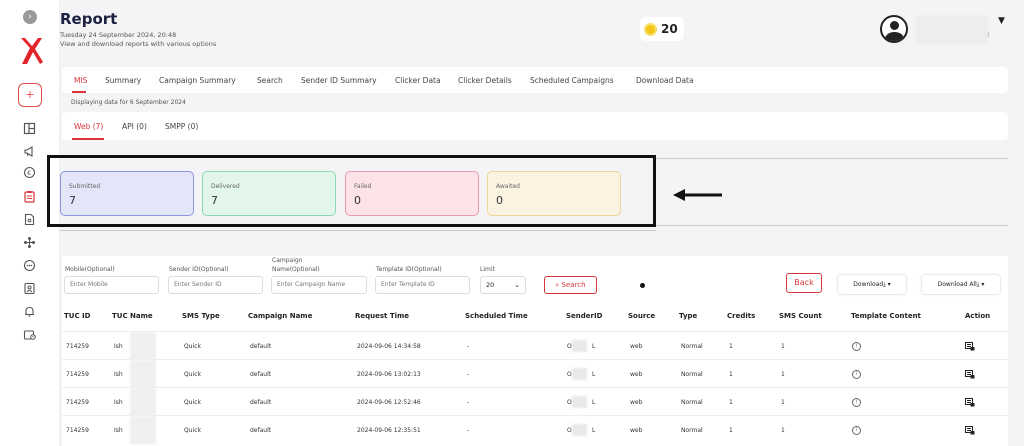 This screenshot has height=446, width=1024. Describe the element at coordinates (270, 80) in the screenshot. I see `tab-search: Search` at that location.